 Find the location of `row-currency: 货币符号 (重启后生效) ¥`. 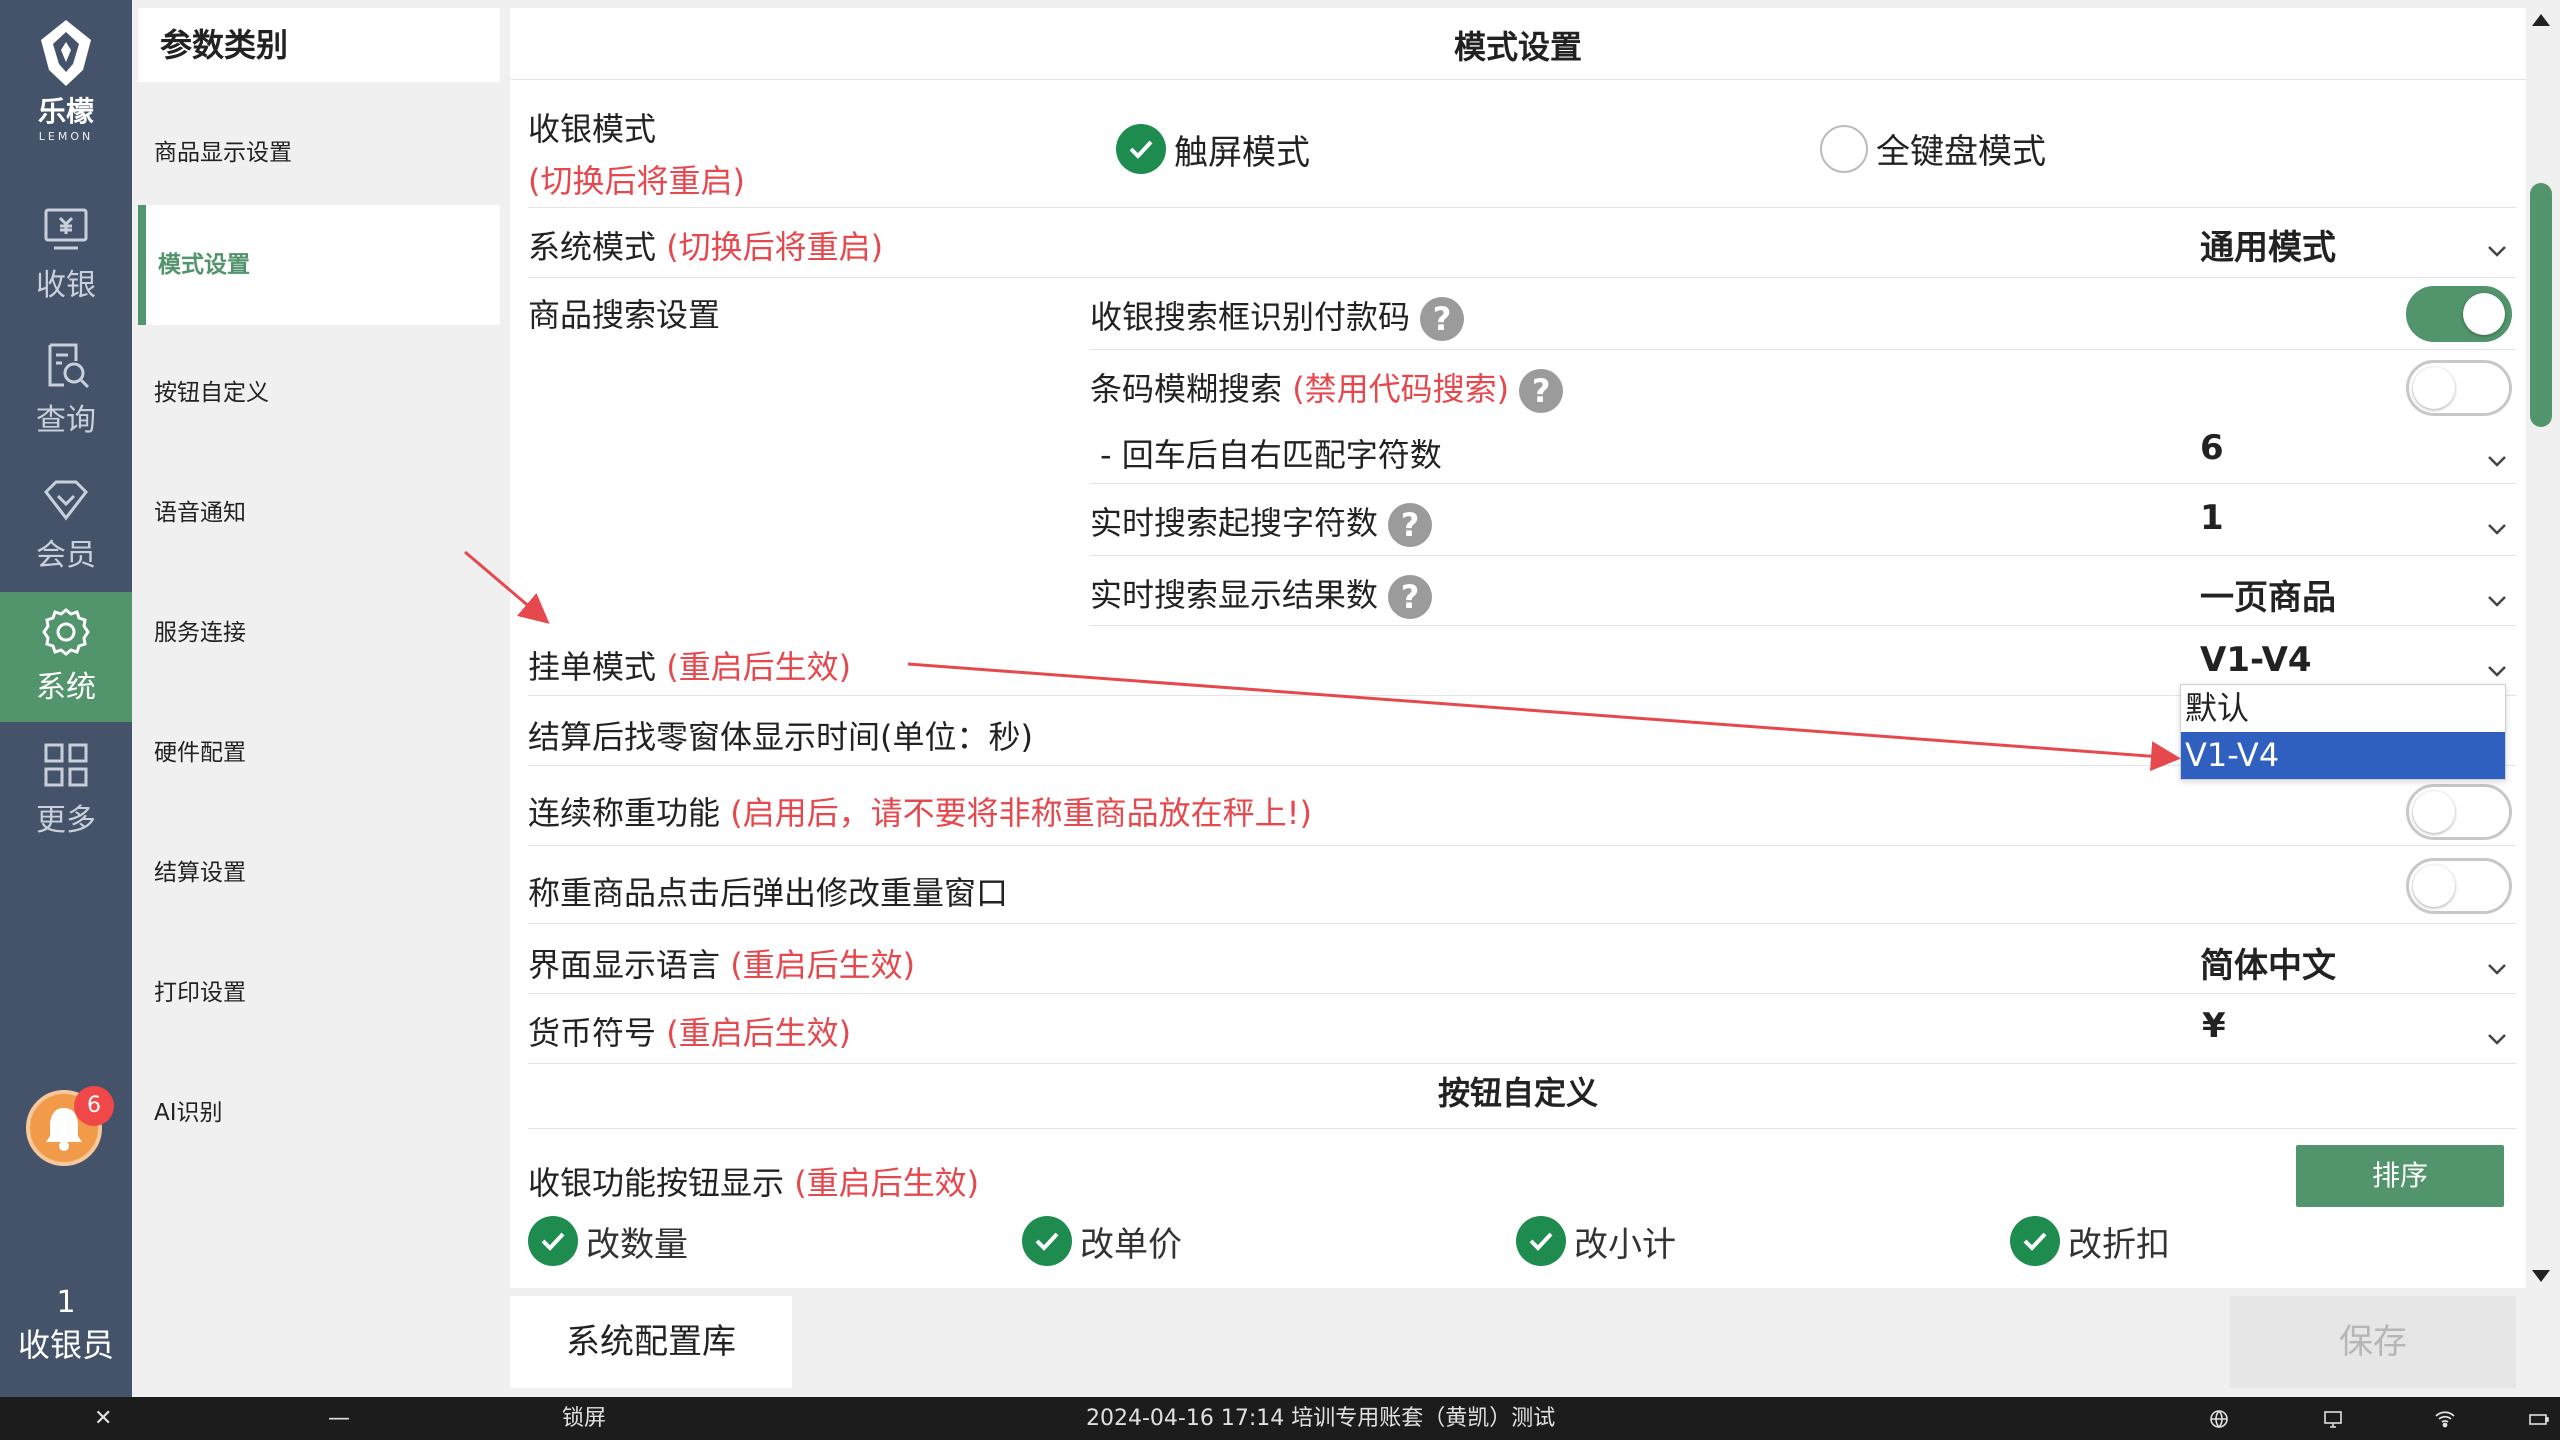

row-currency: 货币符号 (重启后生效) ¥ is located at coordinates (1522, 1029).